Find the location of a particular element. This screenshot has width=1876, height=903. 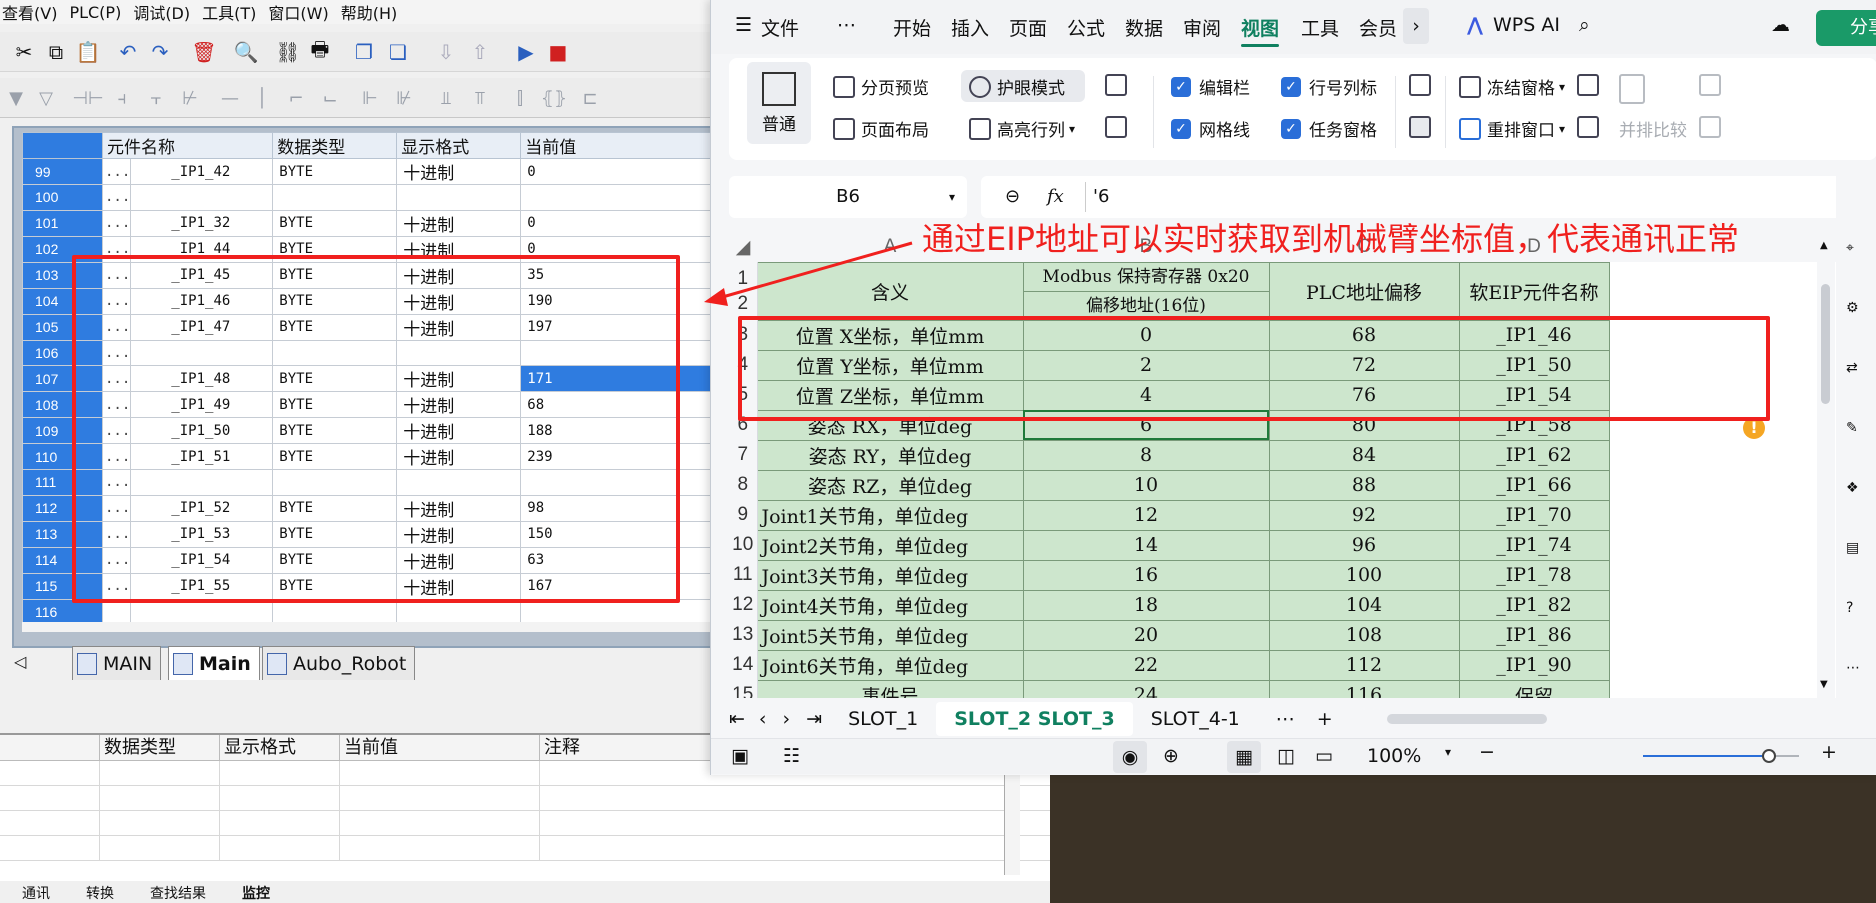

cell-modbus-offset: 20 is located at coordinates (1146, 635).